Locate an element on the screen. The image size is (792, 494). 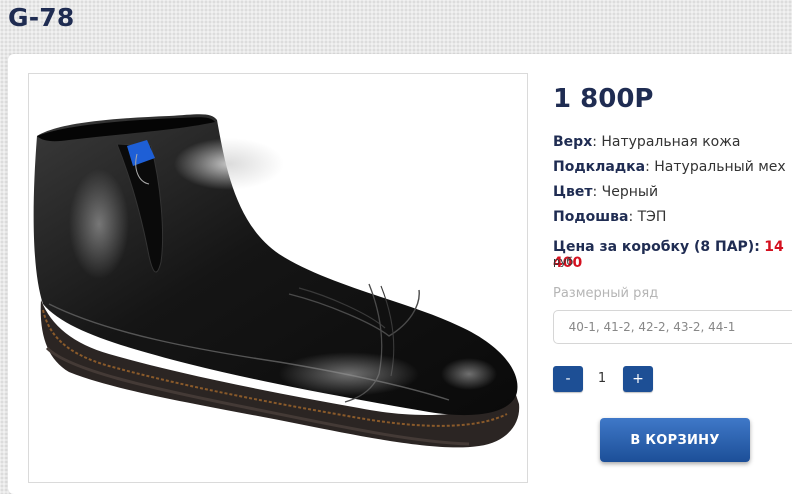
quantity-value: 1 is located at coordinates (602, 379).